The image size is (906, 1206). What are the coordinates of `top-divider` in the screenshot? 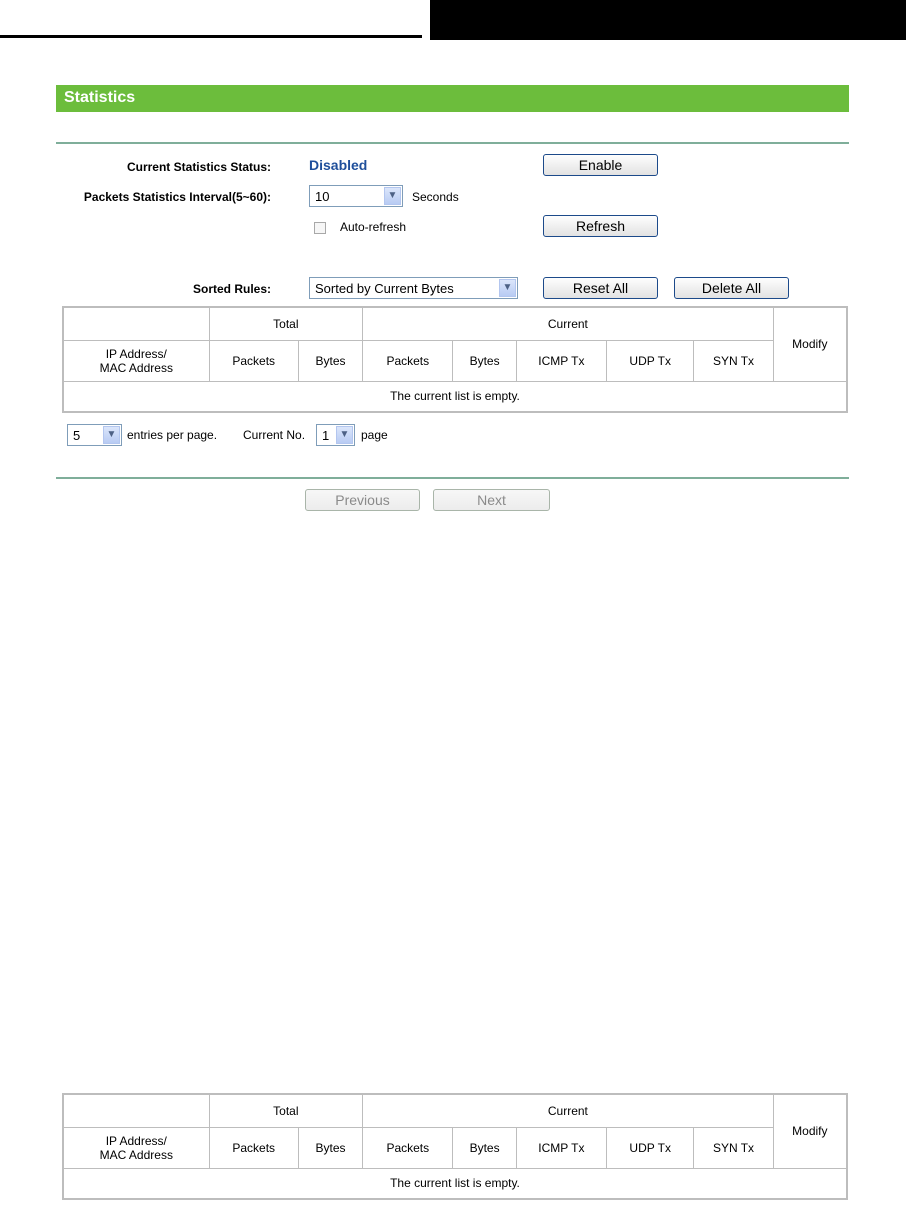 It's located at (452, 143).